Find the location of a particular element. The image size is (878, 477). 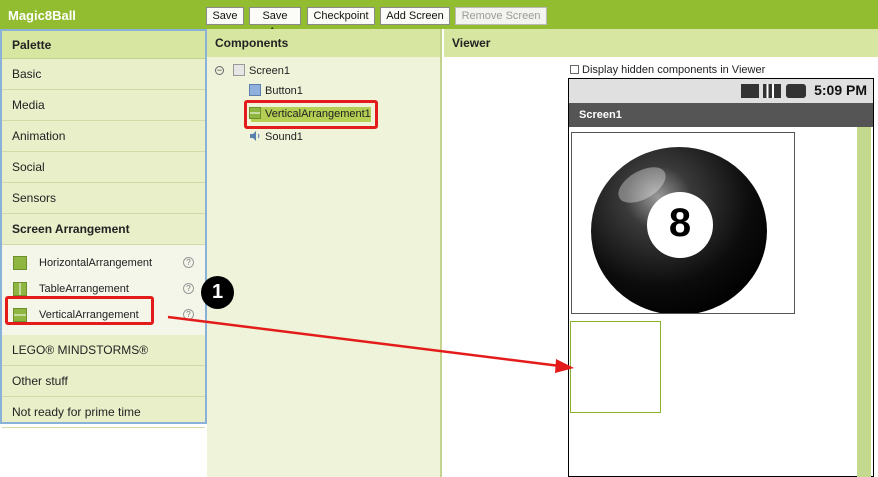

palette-category-other-stuff: Other stuff is located at coordinates (103, 381).